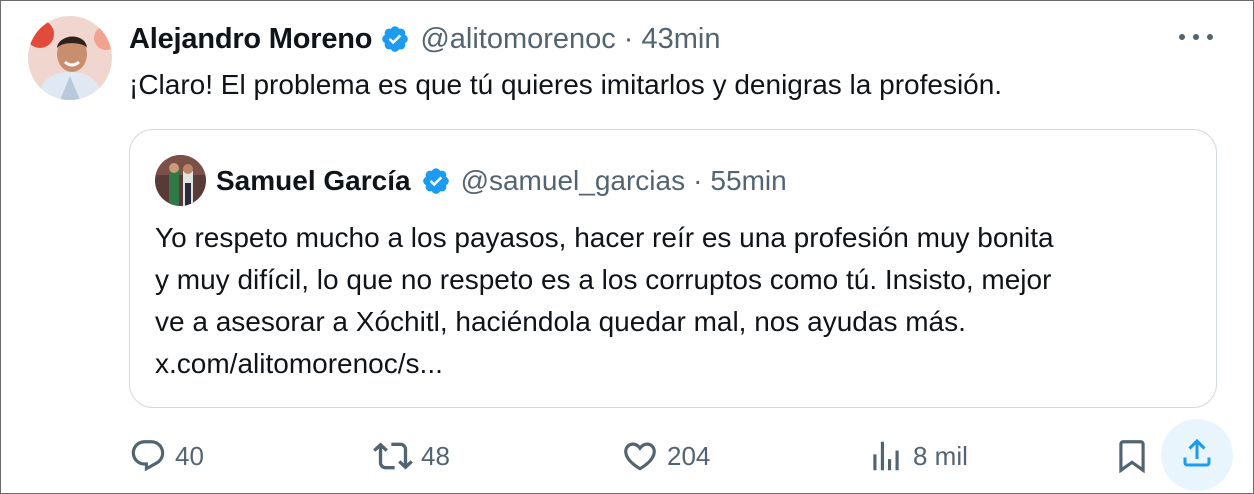  I want to click on like-count: 204, so click(689, 455).